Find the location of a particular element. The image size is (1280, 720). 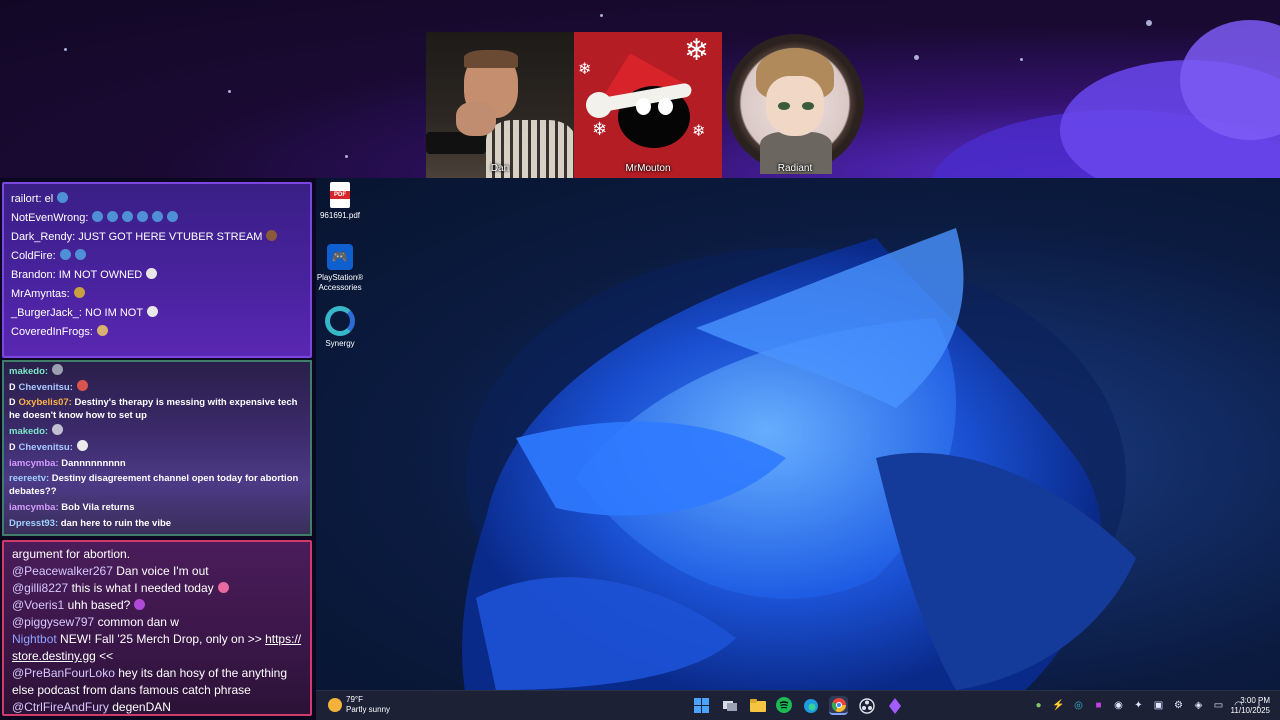

chat-text: Dan voice I'm out is located at coordinates (162, 571).